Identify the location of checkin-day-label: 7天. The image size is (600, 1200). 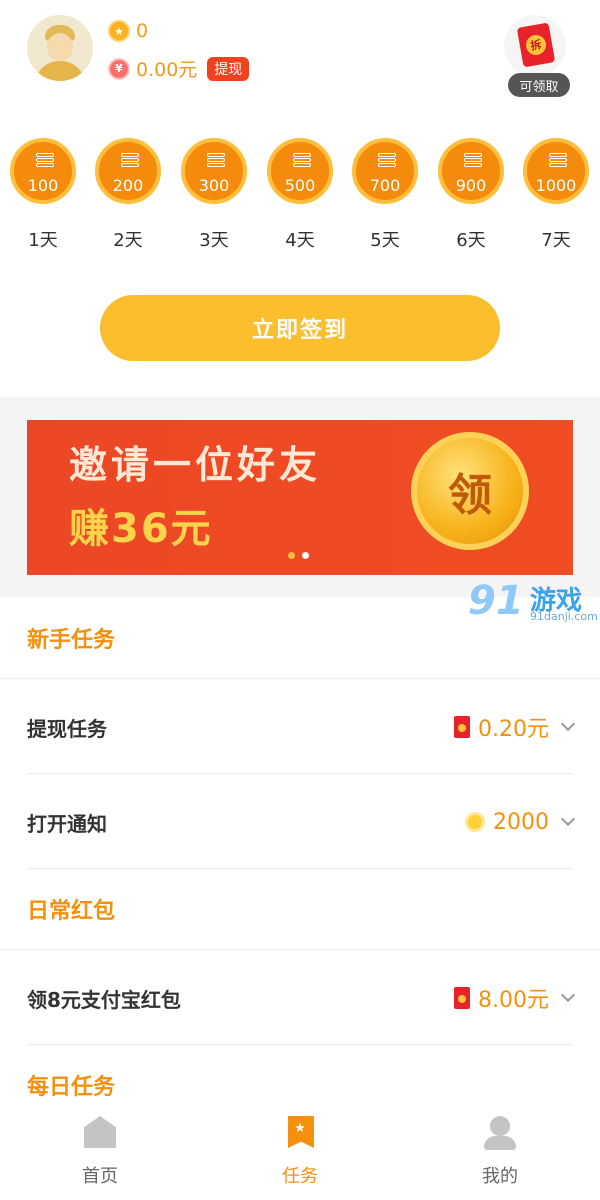
(556, 240).